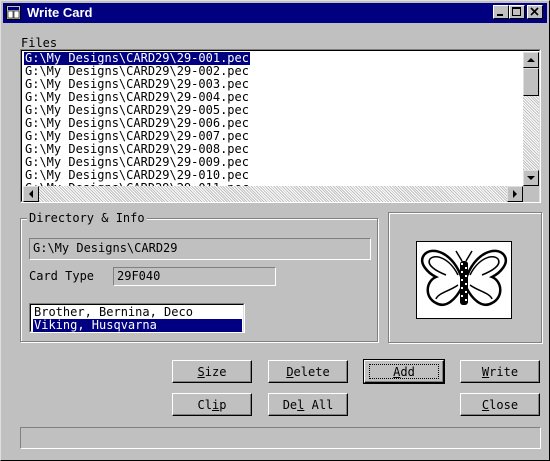 The image size is (550, 461). I want to click on clip-label-rest: p, so click(223, 404).